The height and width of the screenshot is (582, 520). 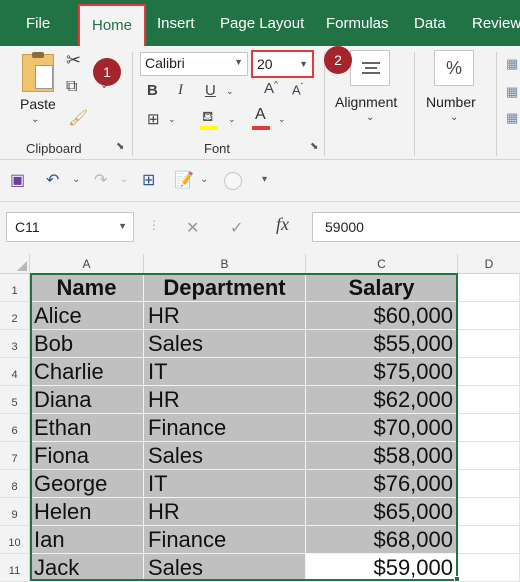 What do you see at coordinates (73, 60) in the screenshot?
I see `cut-icon: ✂` at bounding box center [73, 60].